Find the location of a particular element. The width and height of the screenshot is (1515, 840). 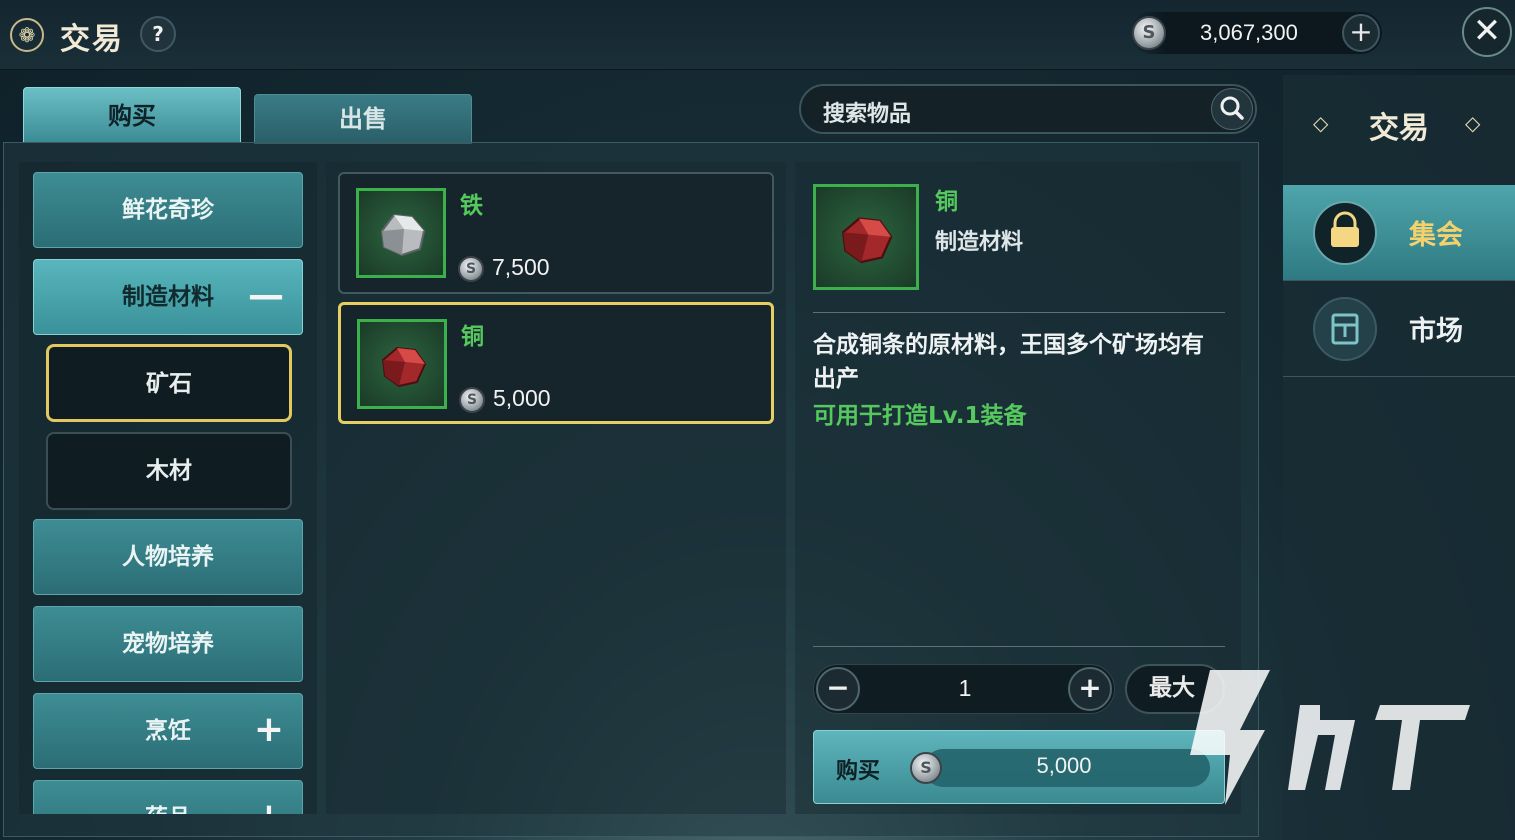

iron-ore-icon is located at coordinates (403, 235).